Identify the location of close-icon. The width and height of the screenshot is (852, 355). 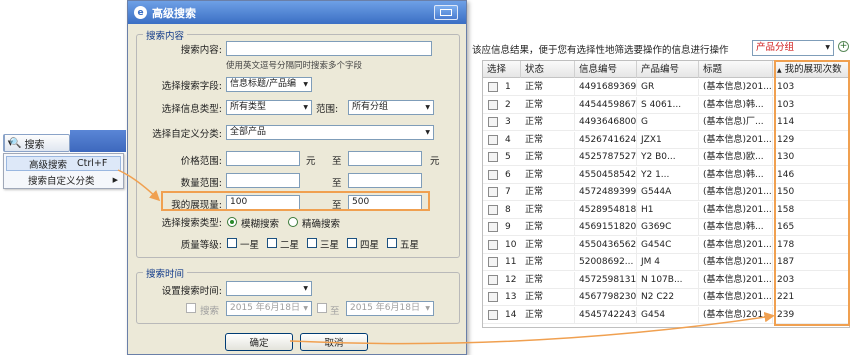
(446, 12).